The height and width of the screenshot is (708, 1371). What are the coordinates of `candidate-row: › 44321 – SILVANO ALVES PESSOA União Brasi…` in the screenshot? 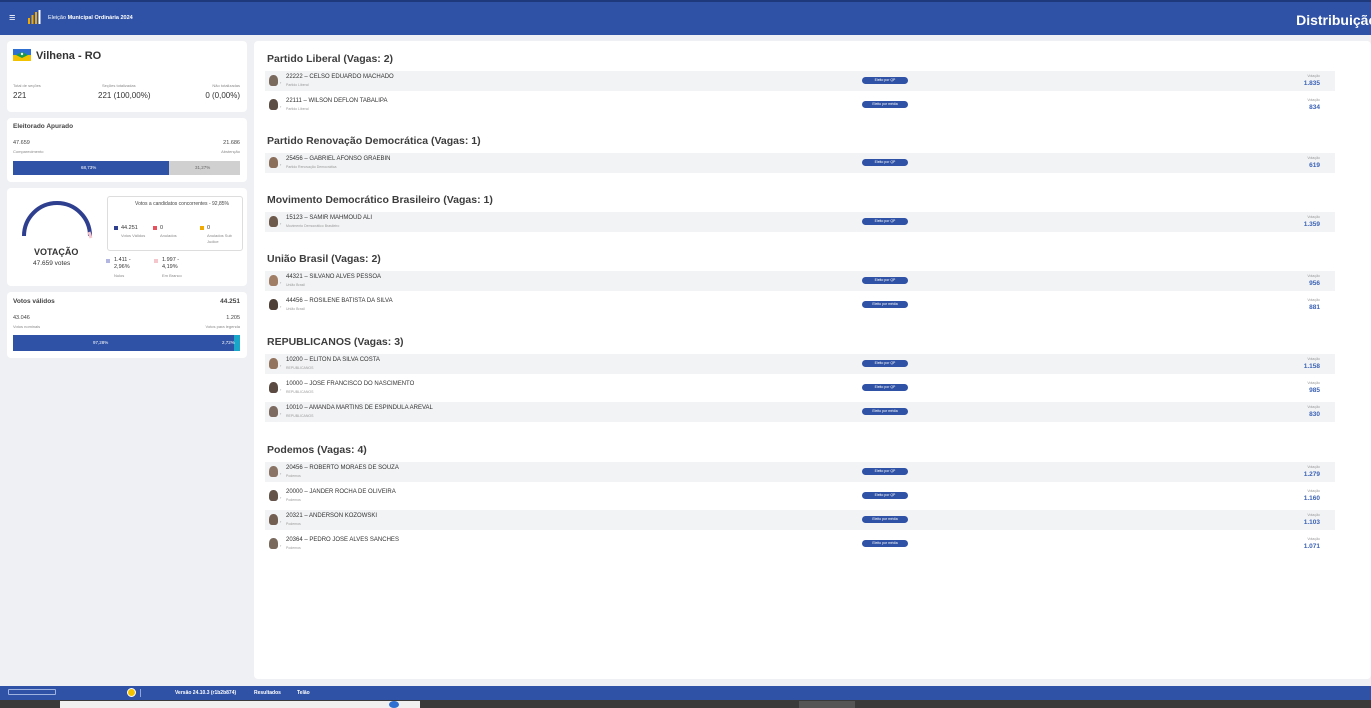 It's located at (800, 281).